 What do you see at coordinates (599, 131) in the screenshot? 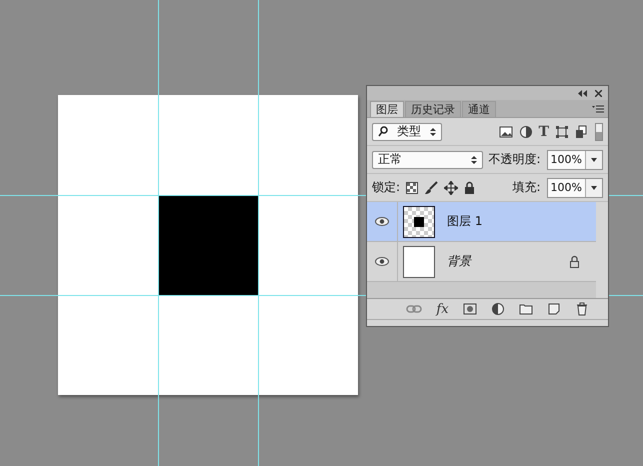
I see `filter-toggle-icon` at bounding box center [599, 131].